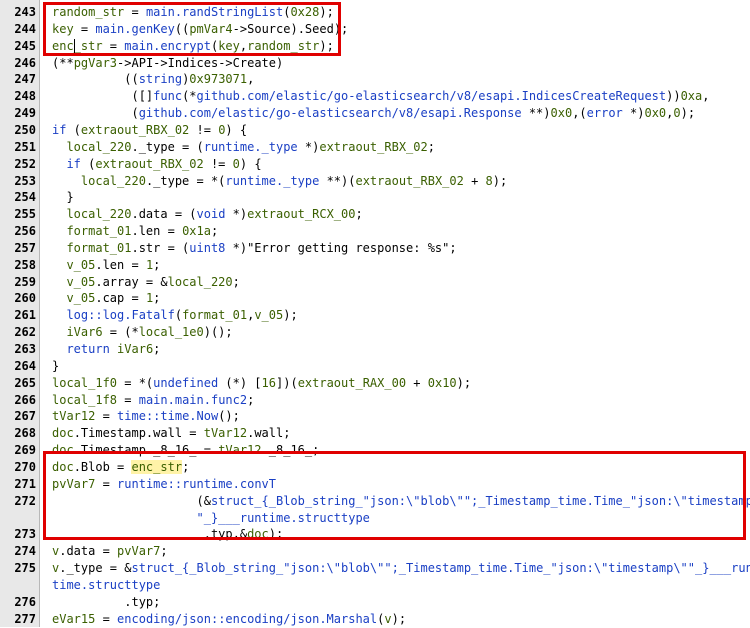  Describe the element at coordinates (375, 197) in the screenshot. I see `code-line: 254 }` at that location.